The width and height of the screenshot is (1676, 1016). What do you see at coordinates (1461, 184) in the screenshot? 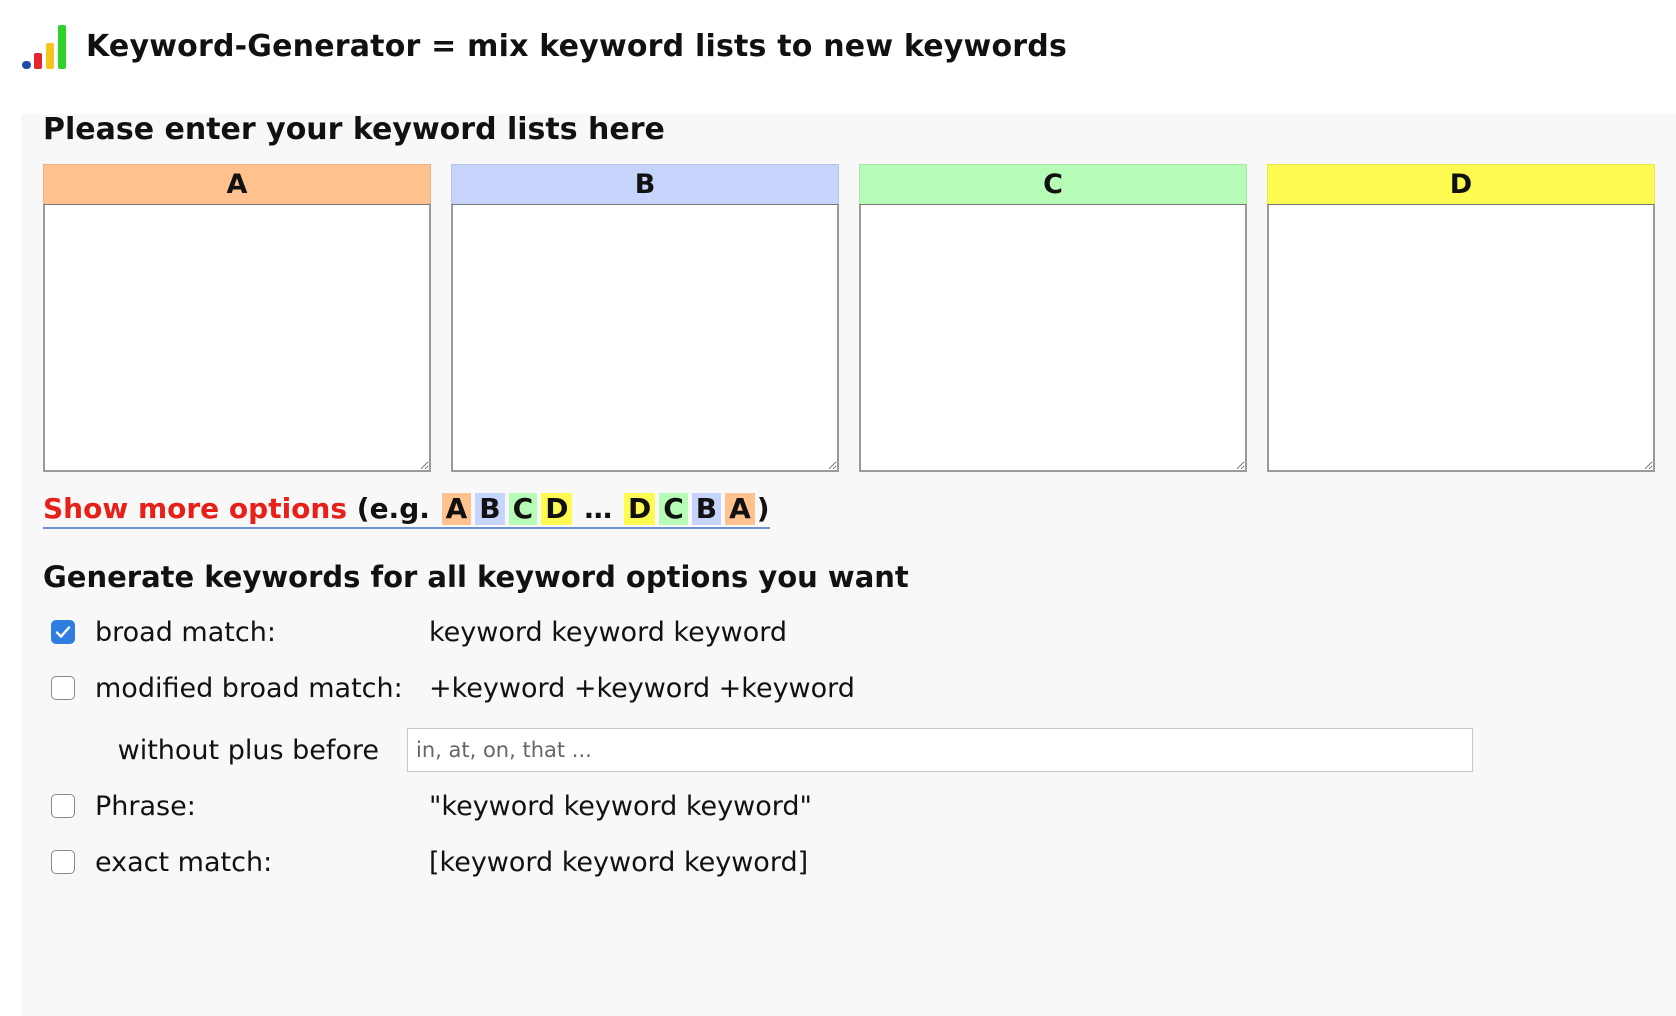
I see `list-header-d: D` at bounding box center [1461, 184].